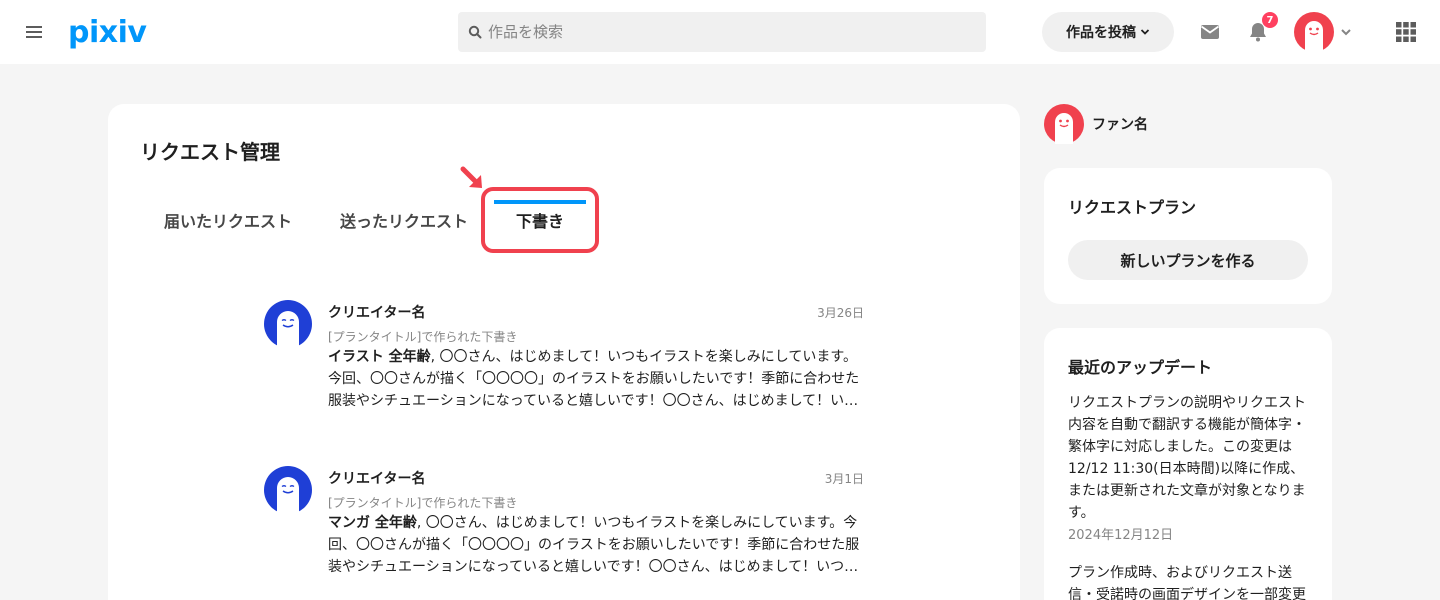 Image resolution: width=1440 pixels, height=600 pixels. I want to click on pixiv-logo: pixiv, so click(107, 32).